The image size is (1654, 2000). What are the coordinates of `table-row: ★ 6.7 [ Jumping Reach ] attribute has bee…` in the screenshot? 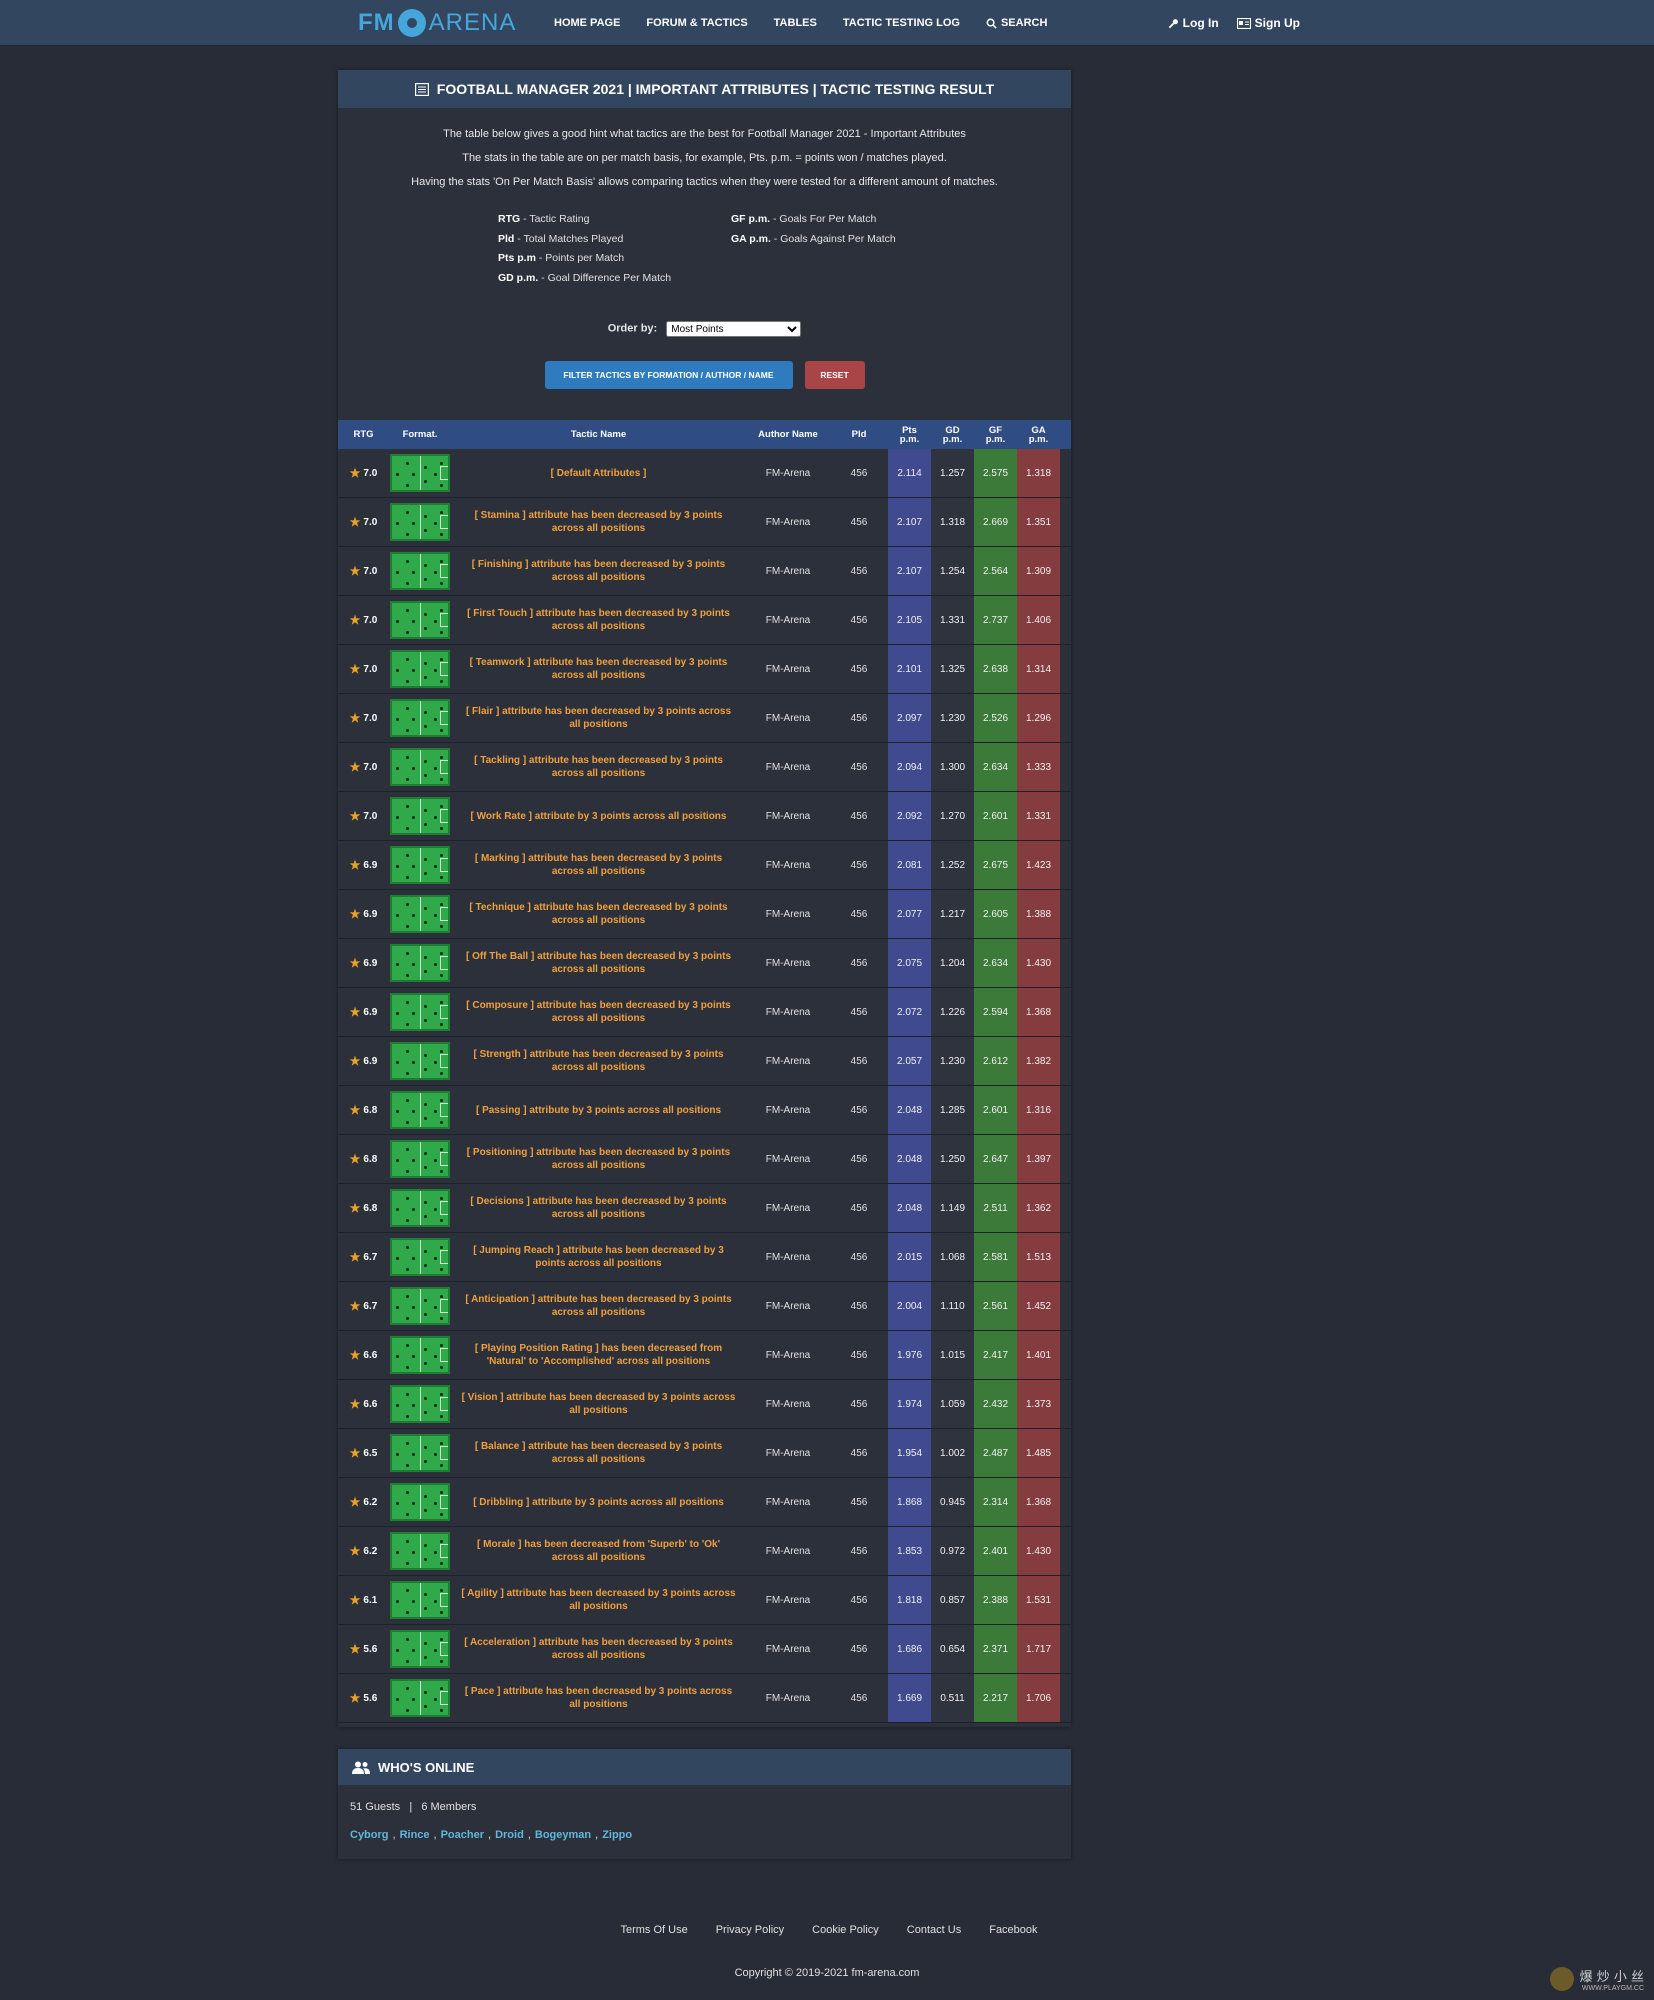 It's located at (704, 1257).